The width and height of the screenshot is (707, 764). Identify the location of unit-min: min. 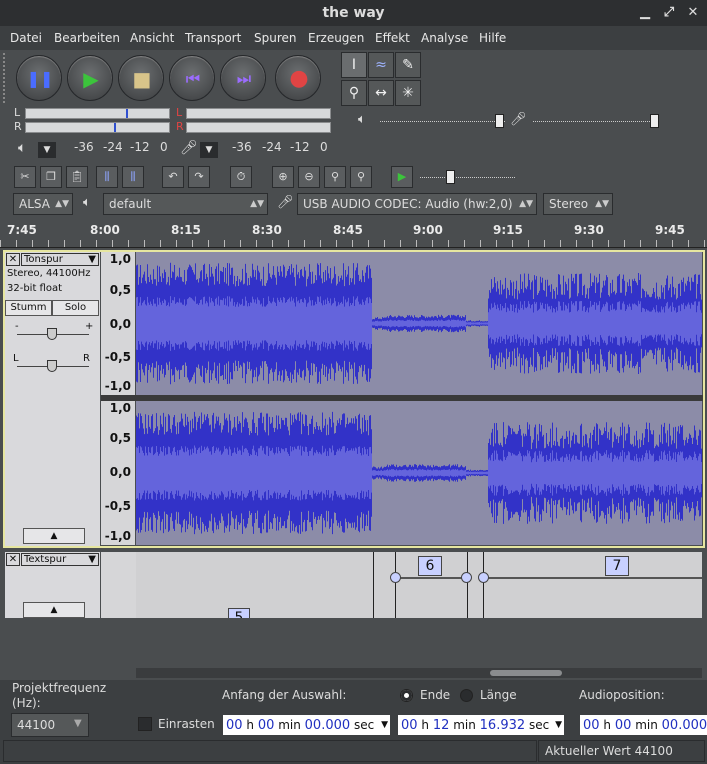
(289, 725).